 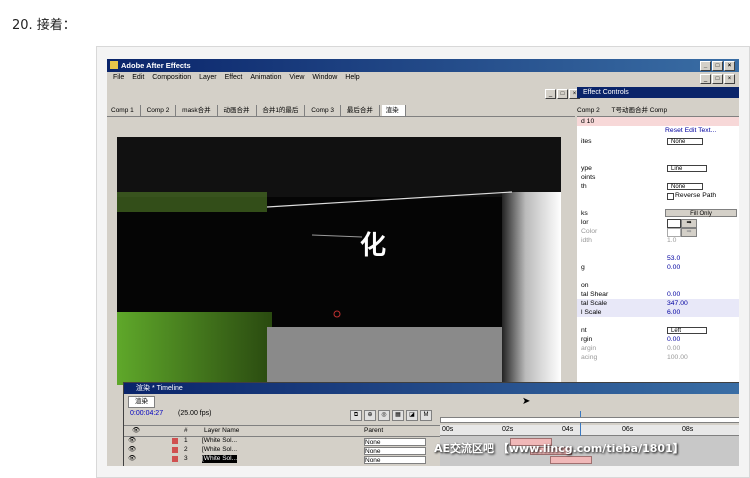 I want to click on close-icon: ×, so click(x=729, y=66).